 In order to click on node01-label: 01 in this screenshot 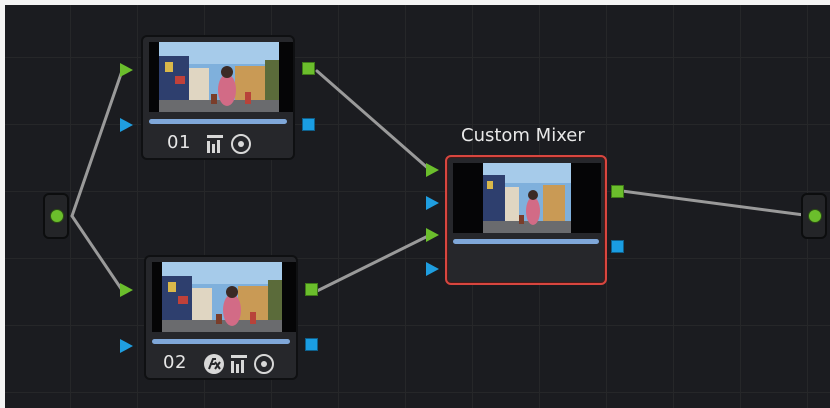, I will do `click(179, 142)`.